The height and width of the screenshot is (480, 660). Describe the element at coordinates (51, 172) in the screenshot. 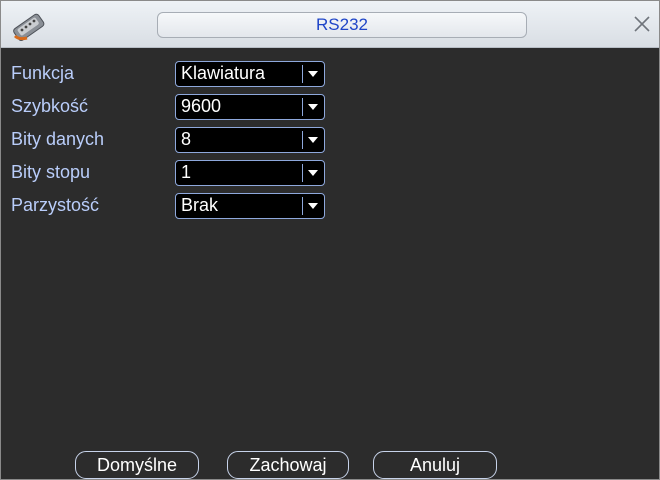

I see `stop-bits-label: Bity stopu` at that location.